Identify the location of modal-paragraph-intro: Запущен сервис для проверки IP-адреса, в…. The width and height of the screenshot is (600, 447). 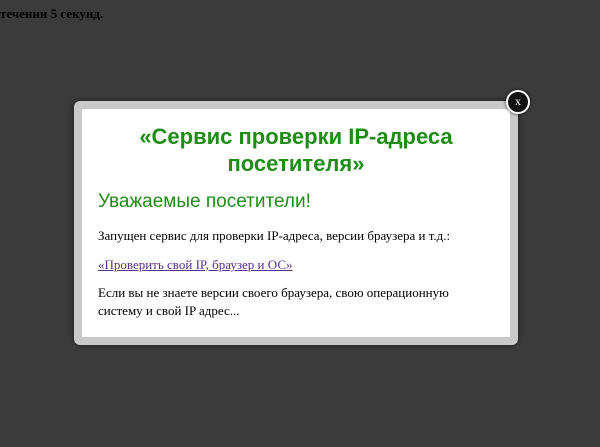
(274, 235).